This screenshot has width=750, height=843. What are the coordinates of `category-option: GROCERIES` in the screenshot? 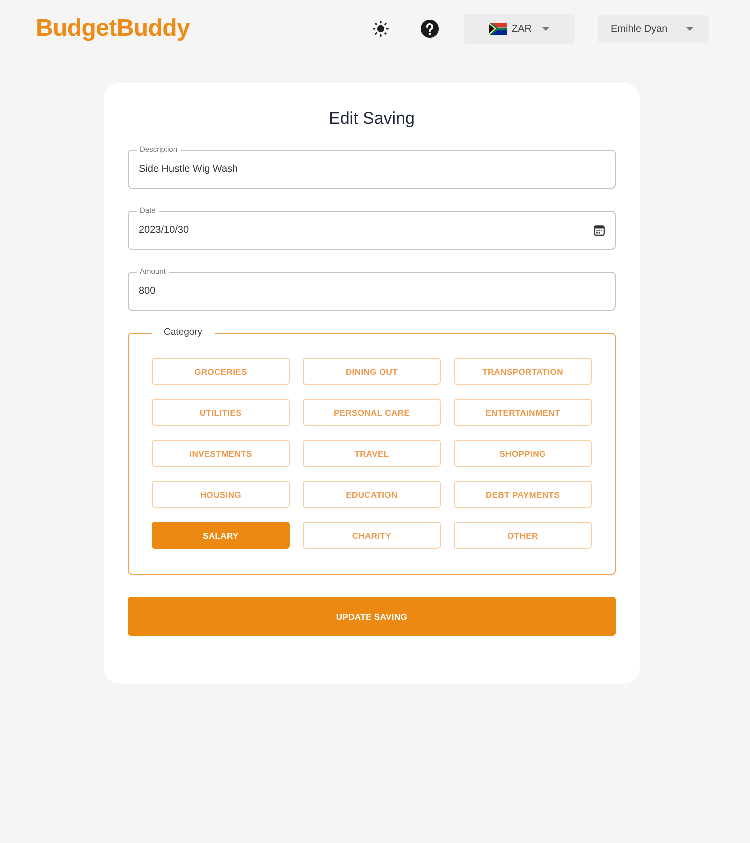 It's located at (221, 371).